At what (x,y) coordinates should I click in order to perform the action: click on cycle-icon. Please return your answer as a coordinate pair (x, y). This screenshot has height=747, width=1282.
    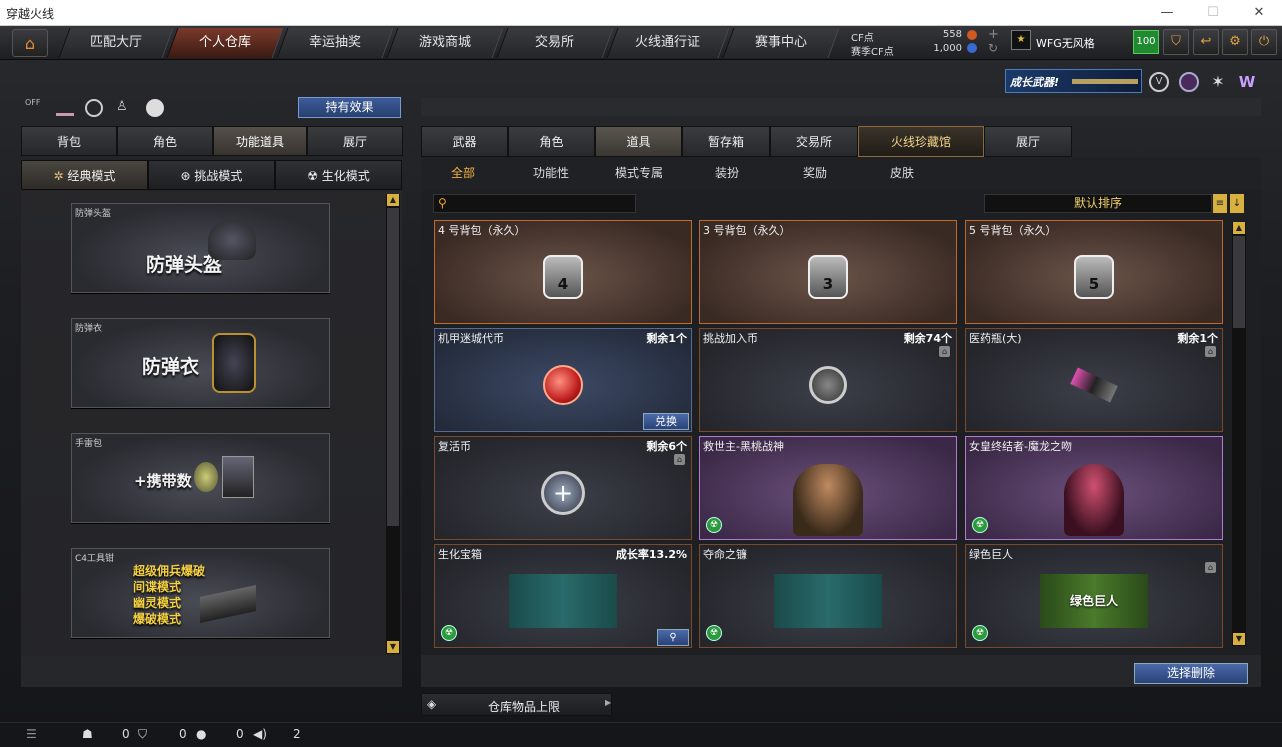
    Looking at the image, I should click on (94, 108).